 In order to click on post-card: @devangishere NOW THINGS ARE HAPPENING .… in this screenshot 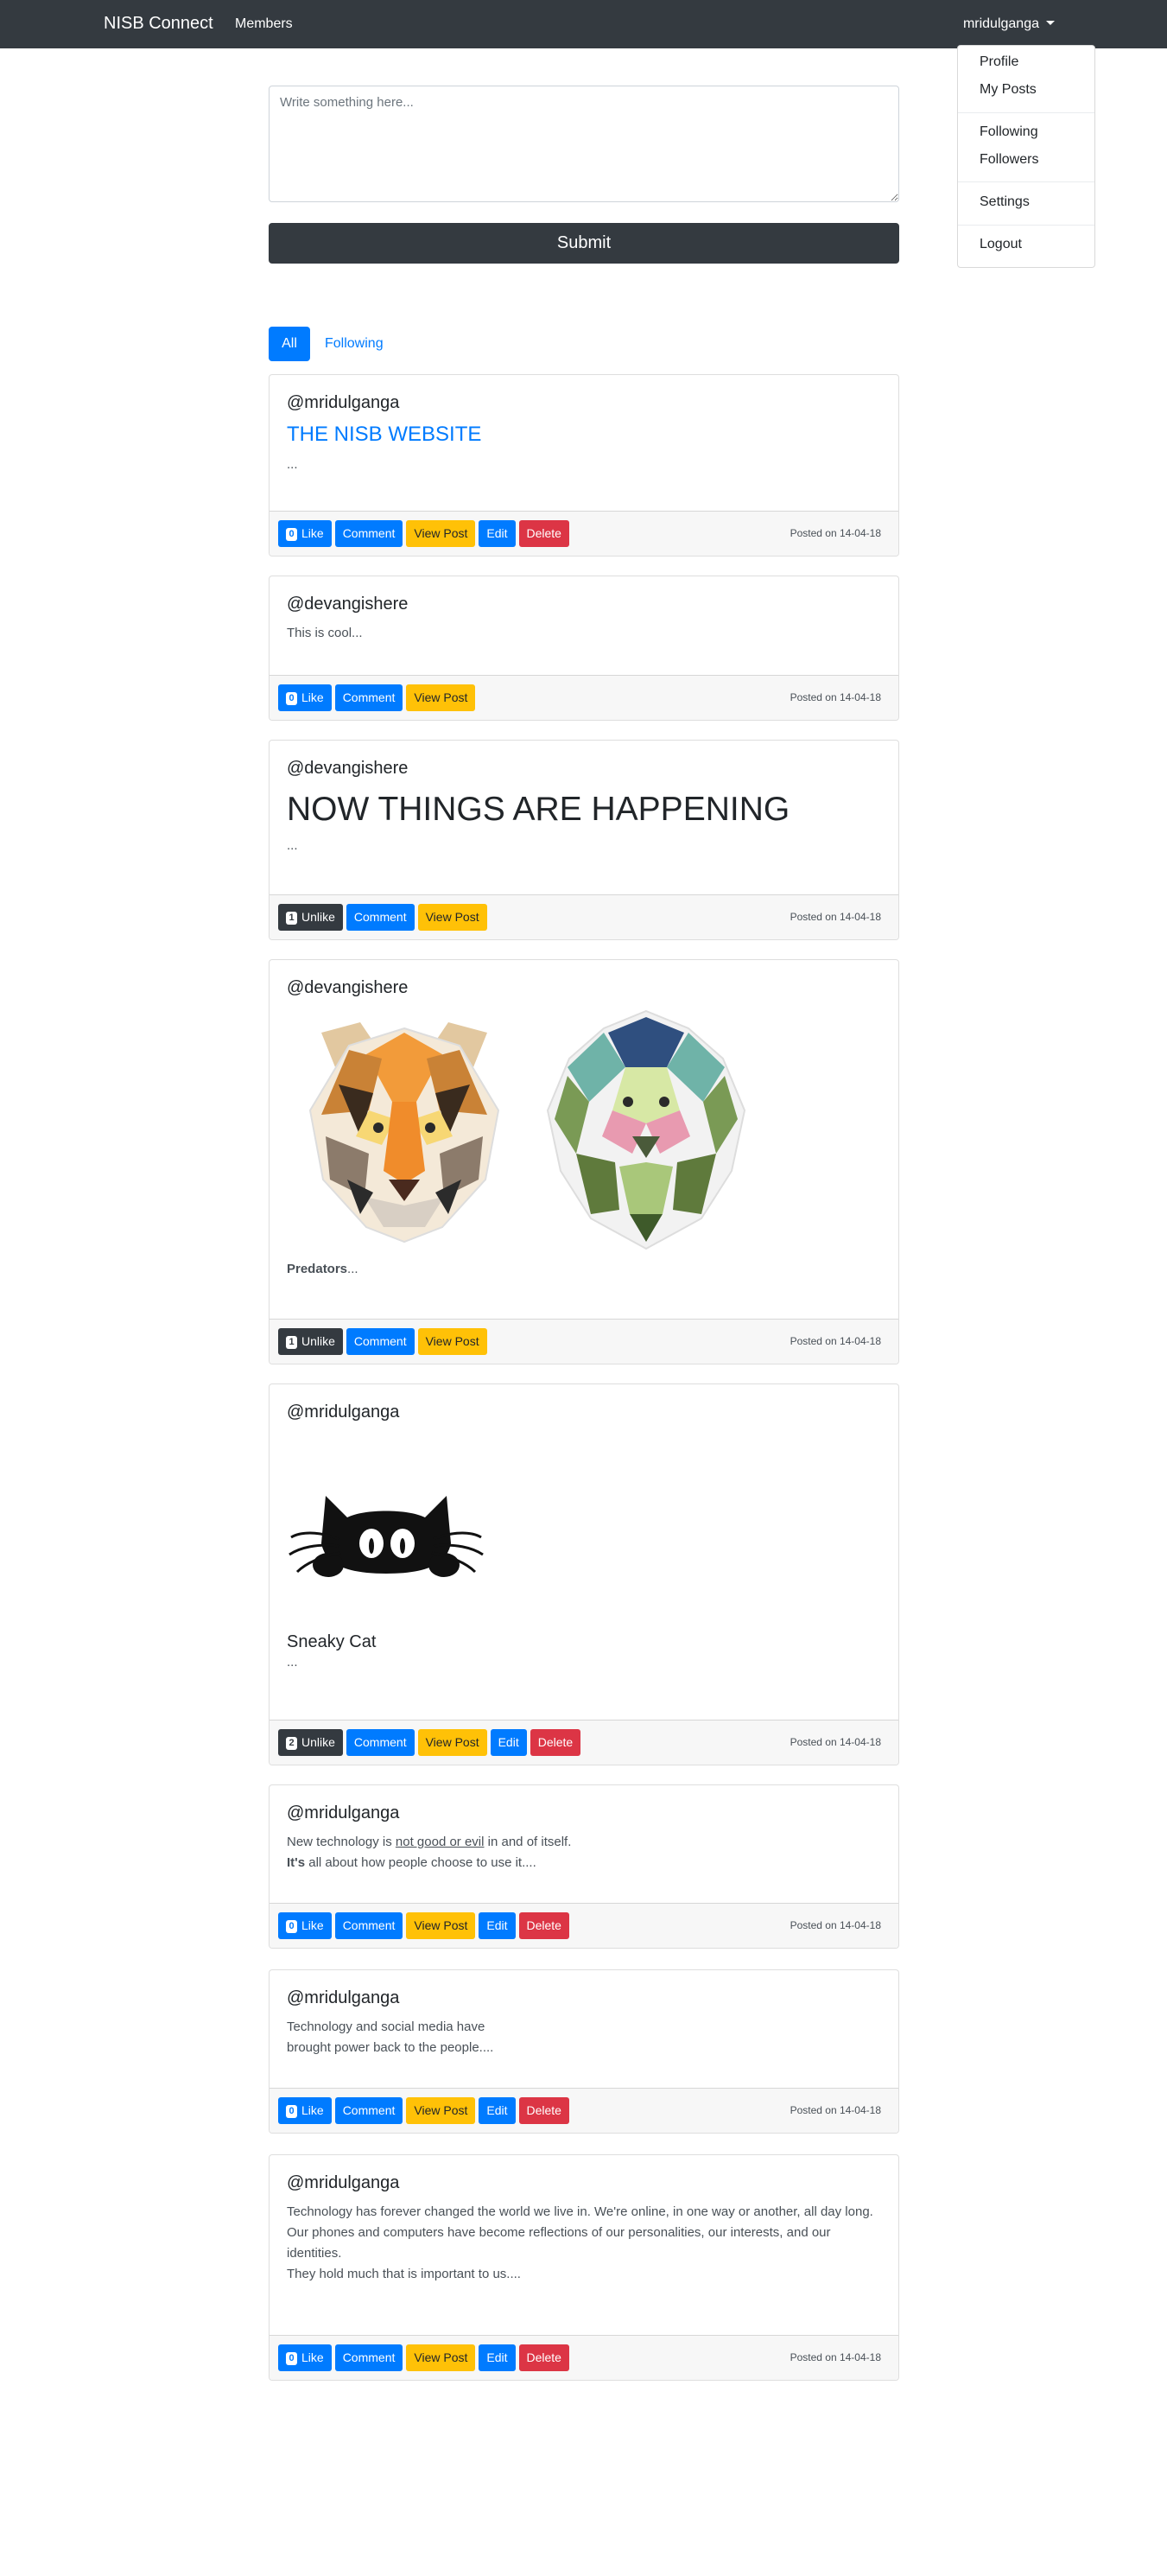, I will do `click(584, 840)`.